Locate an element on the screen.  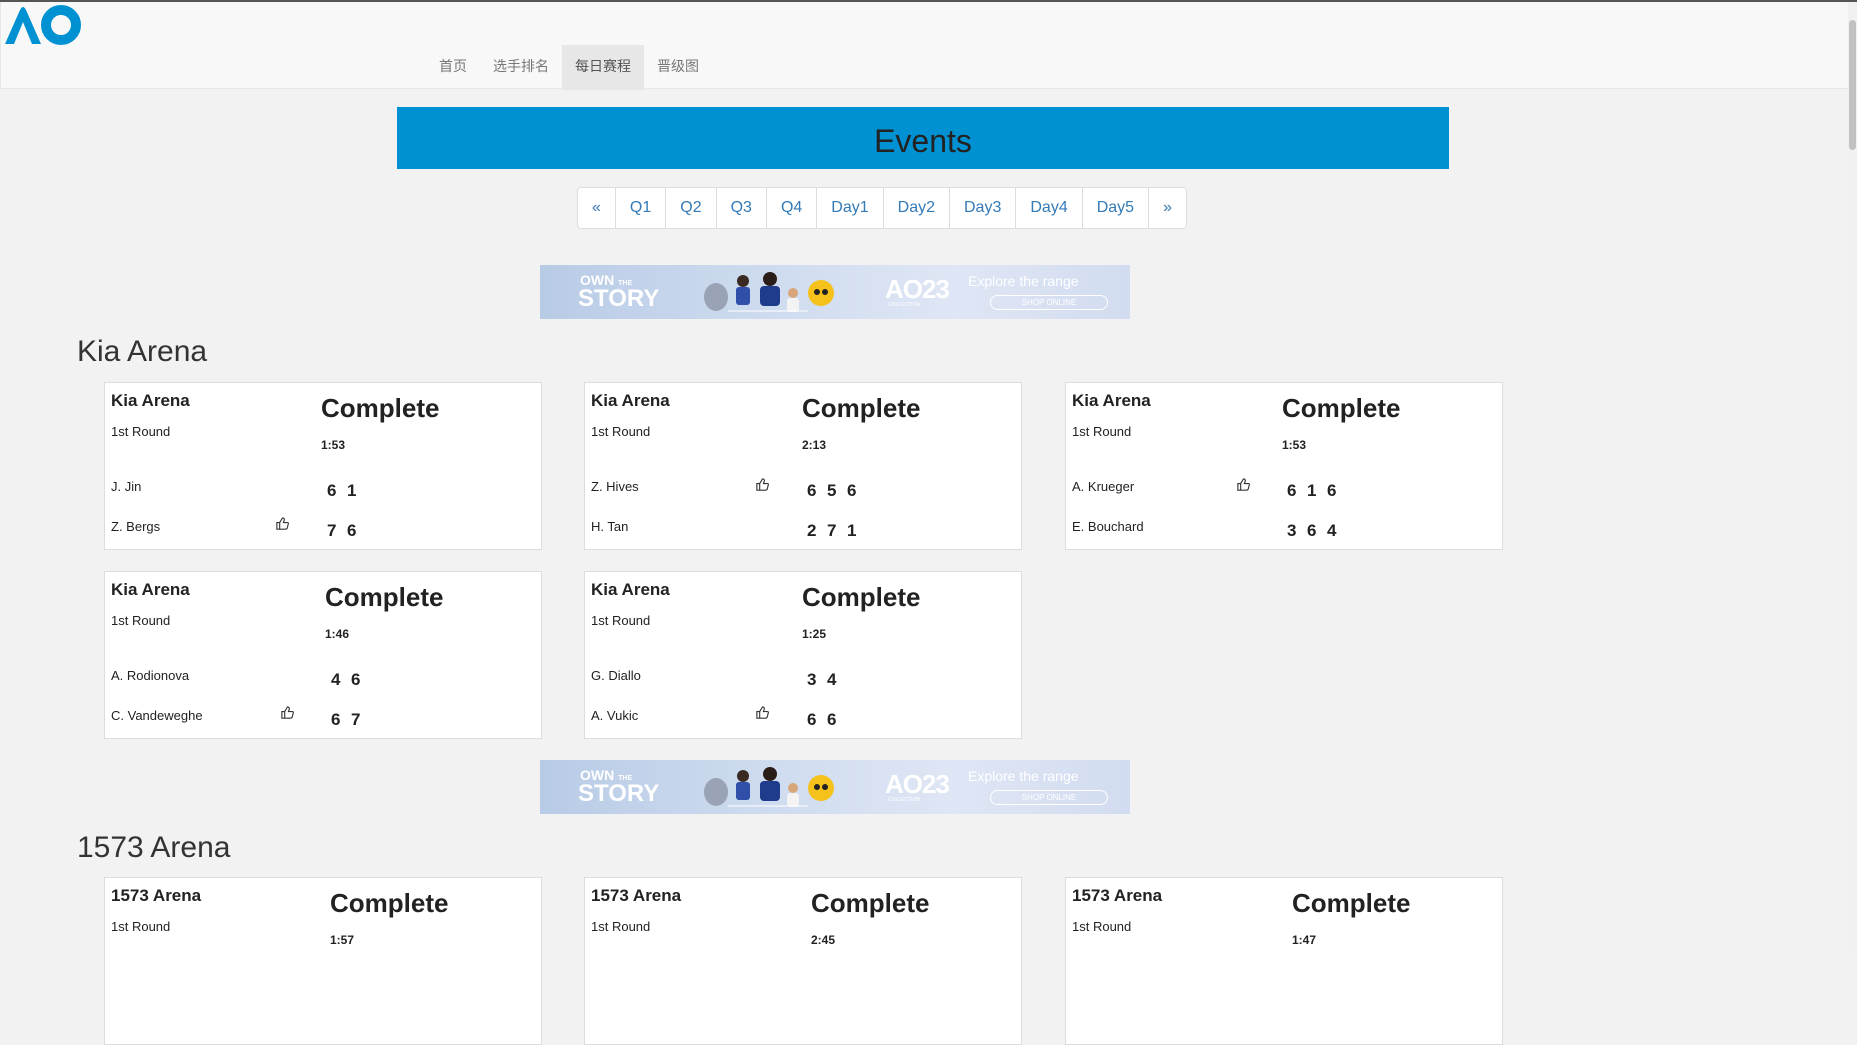
player-name: A. Vukic is located at coordinates (614, 715).